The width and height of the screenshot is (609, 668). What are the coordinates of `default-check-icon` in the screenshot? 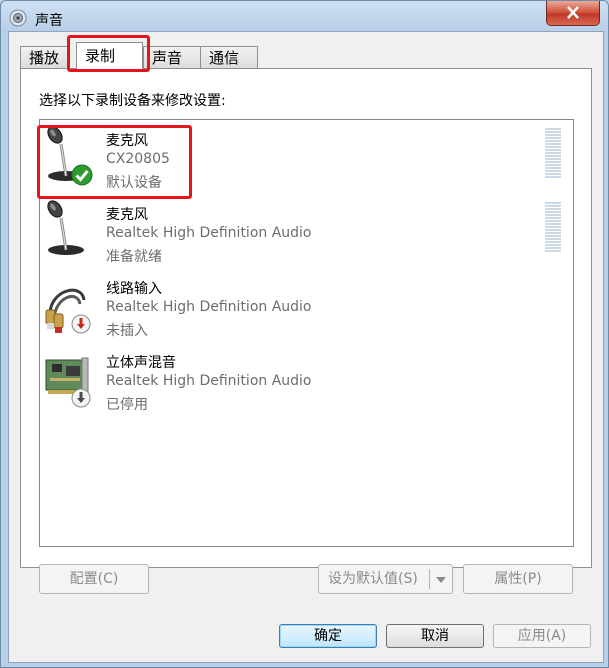 It's located at (82, 175).